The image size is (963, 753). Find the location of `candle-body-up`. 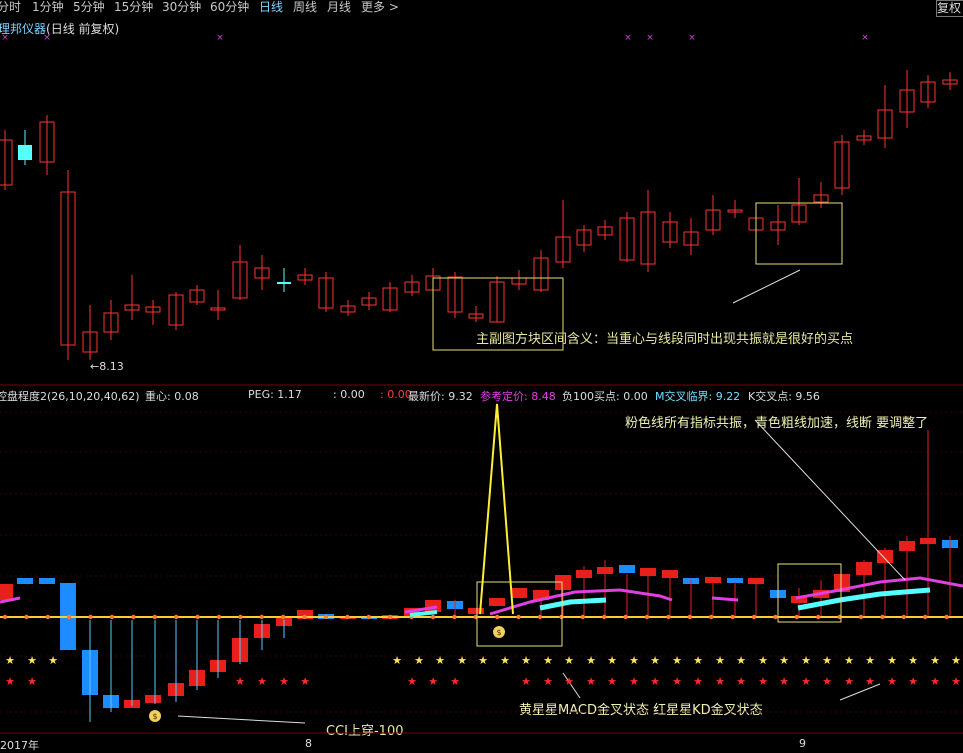

candle-body-up is located at coordinates (6, 162).